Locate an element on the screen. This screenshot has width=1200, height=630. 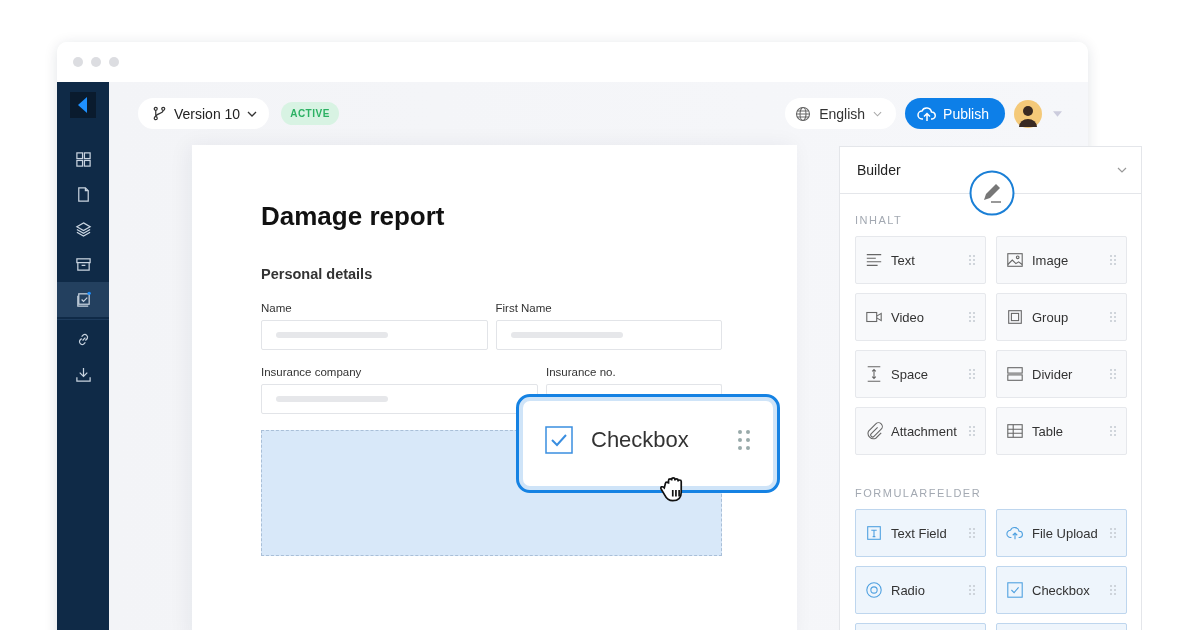
language-dropdown: English is located at coordinates (841, 113).